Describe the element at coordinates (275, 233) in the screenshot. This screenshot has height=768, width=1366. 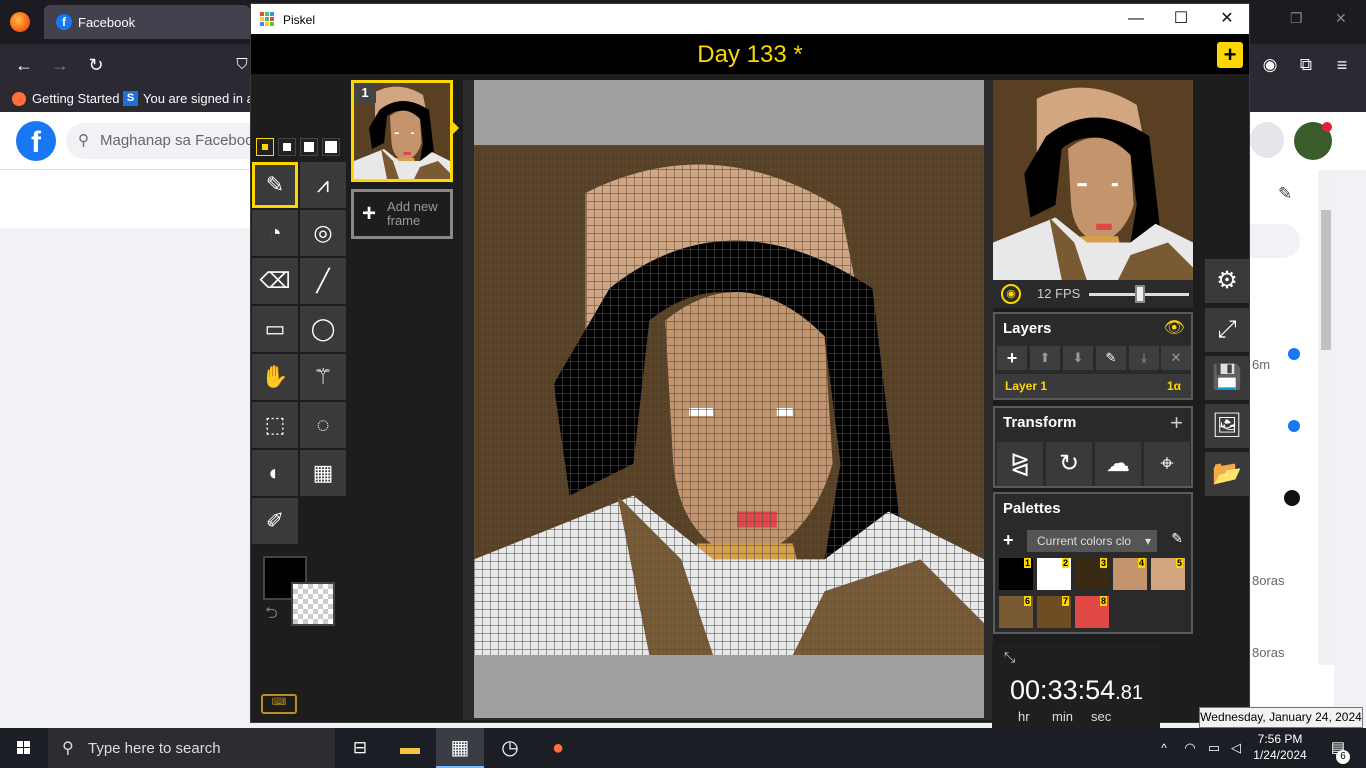
I see `paint-bucket-icon: ◔` at that location.